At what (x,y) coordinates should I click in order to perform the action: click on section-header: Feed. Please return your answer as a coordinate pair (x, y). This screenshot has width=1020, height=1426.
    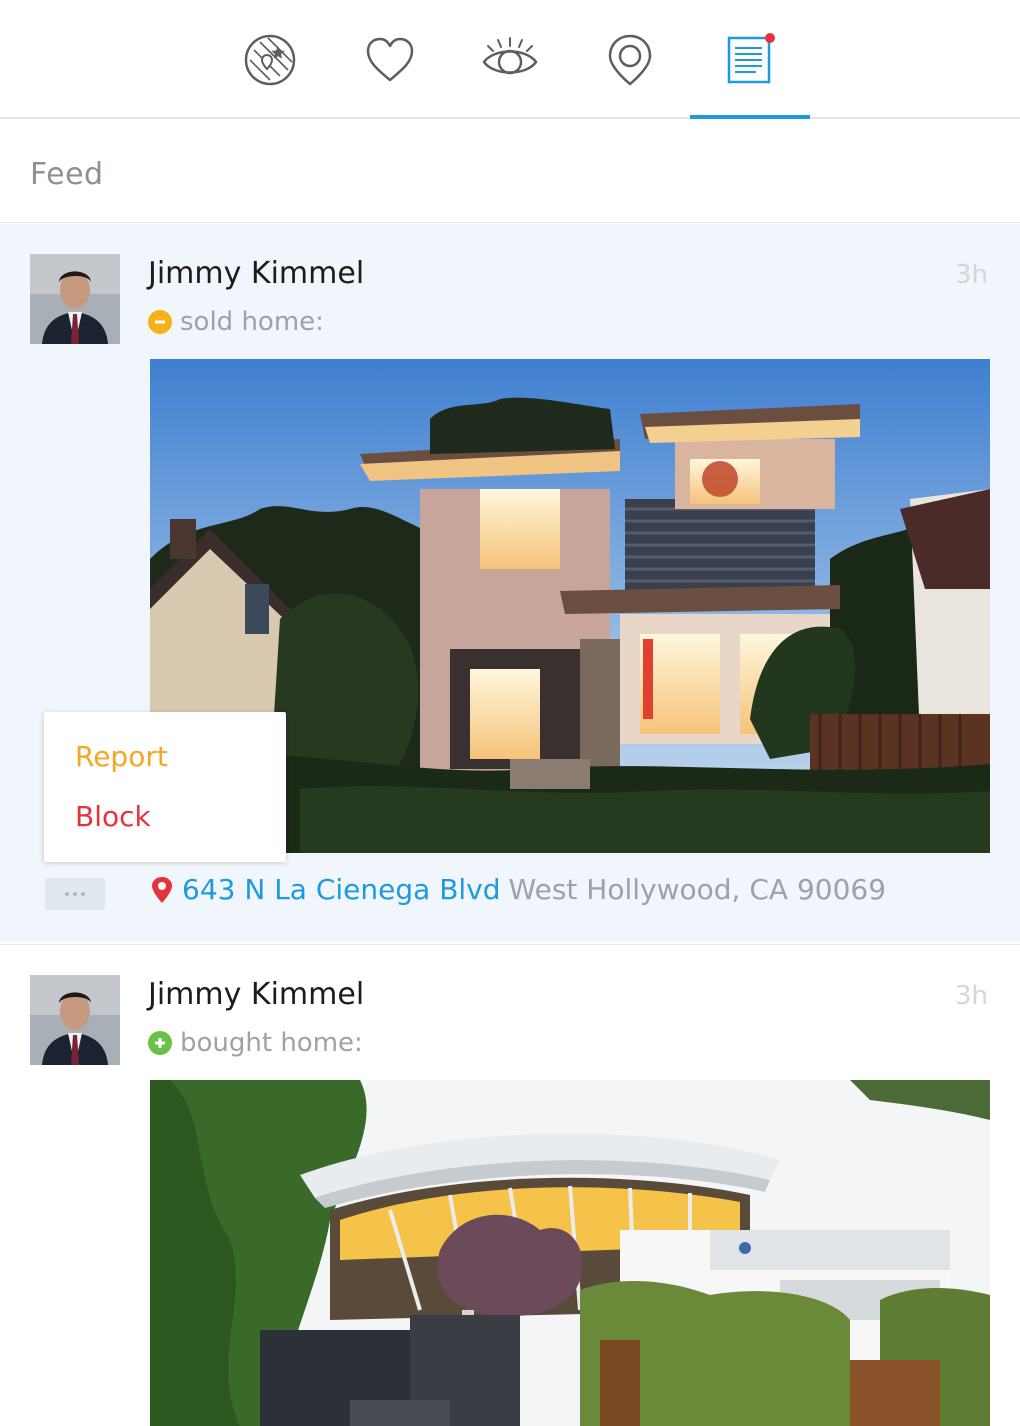
    Looking at the image, I should click on (510, 172).